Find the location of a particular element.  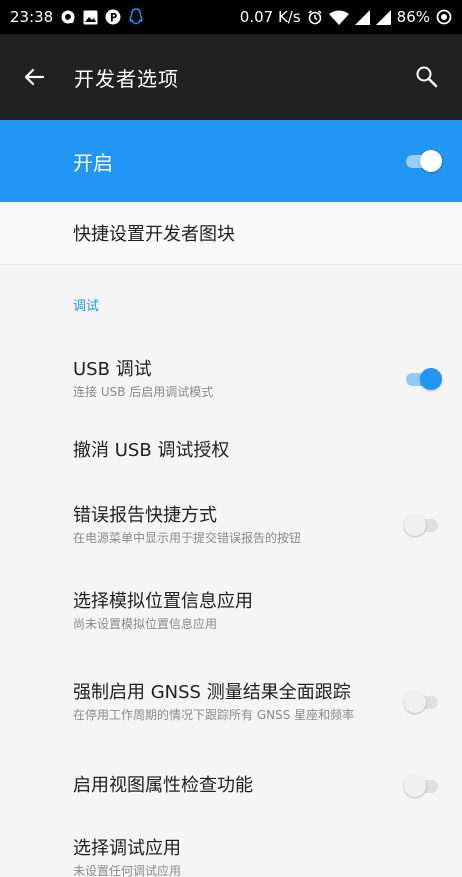

section-header-debugging: 调试 is located at coordinates (86, 306).